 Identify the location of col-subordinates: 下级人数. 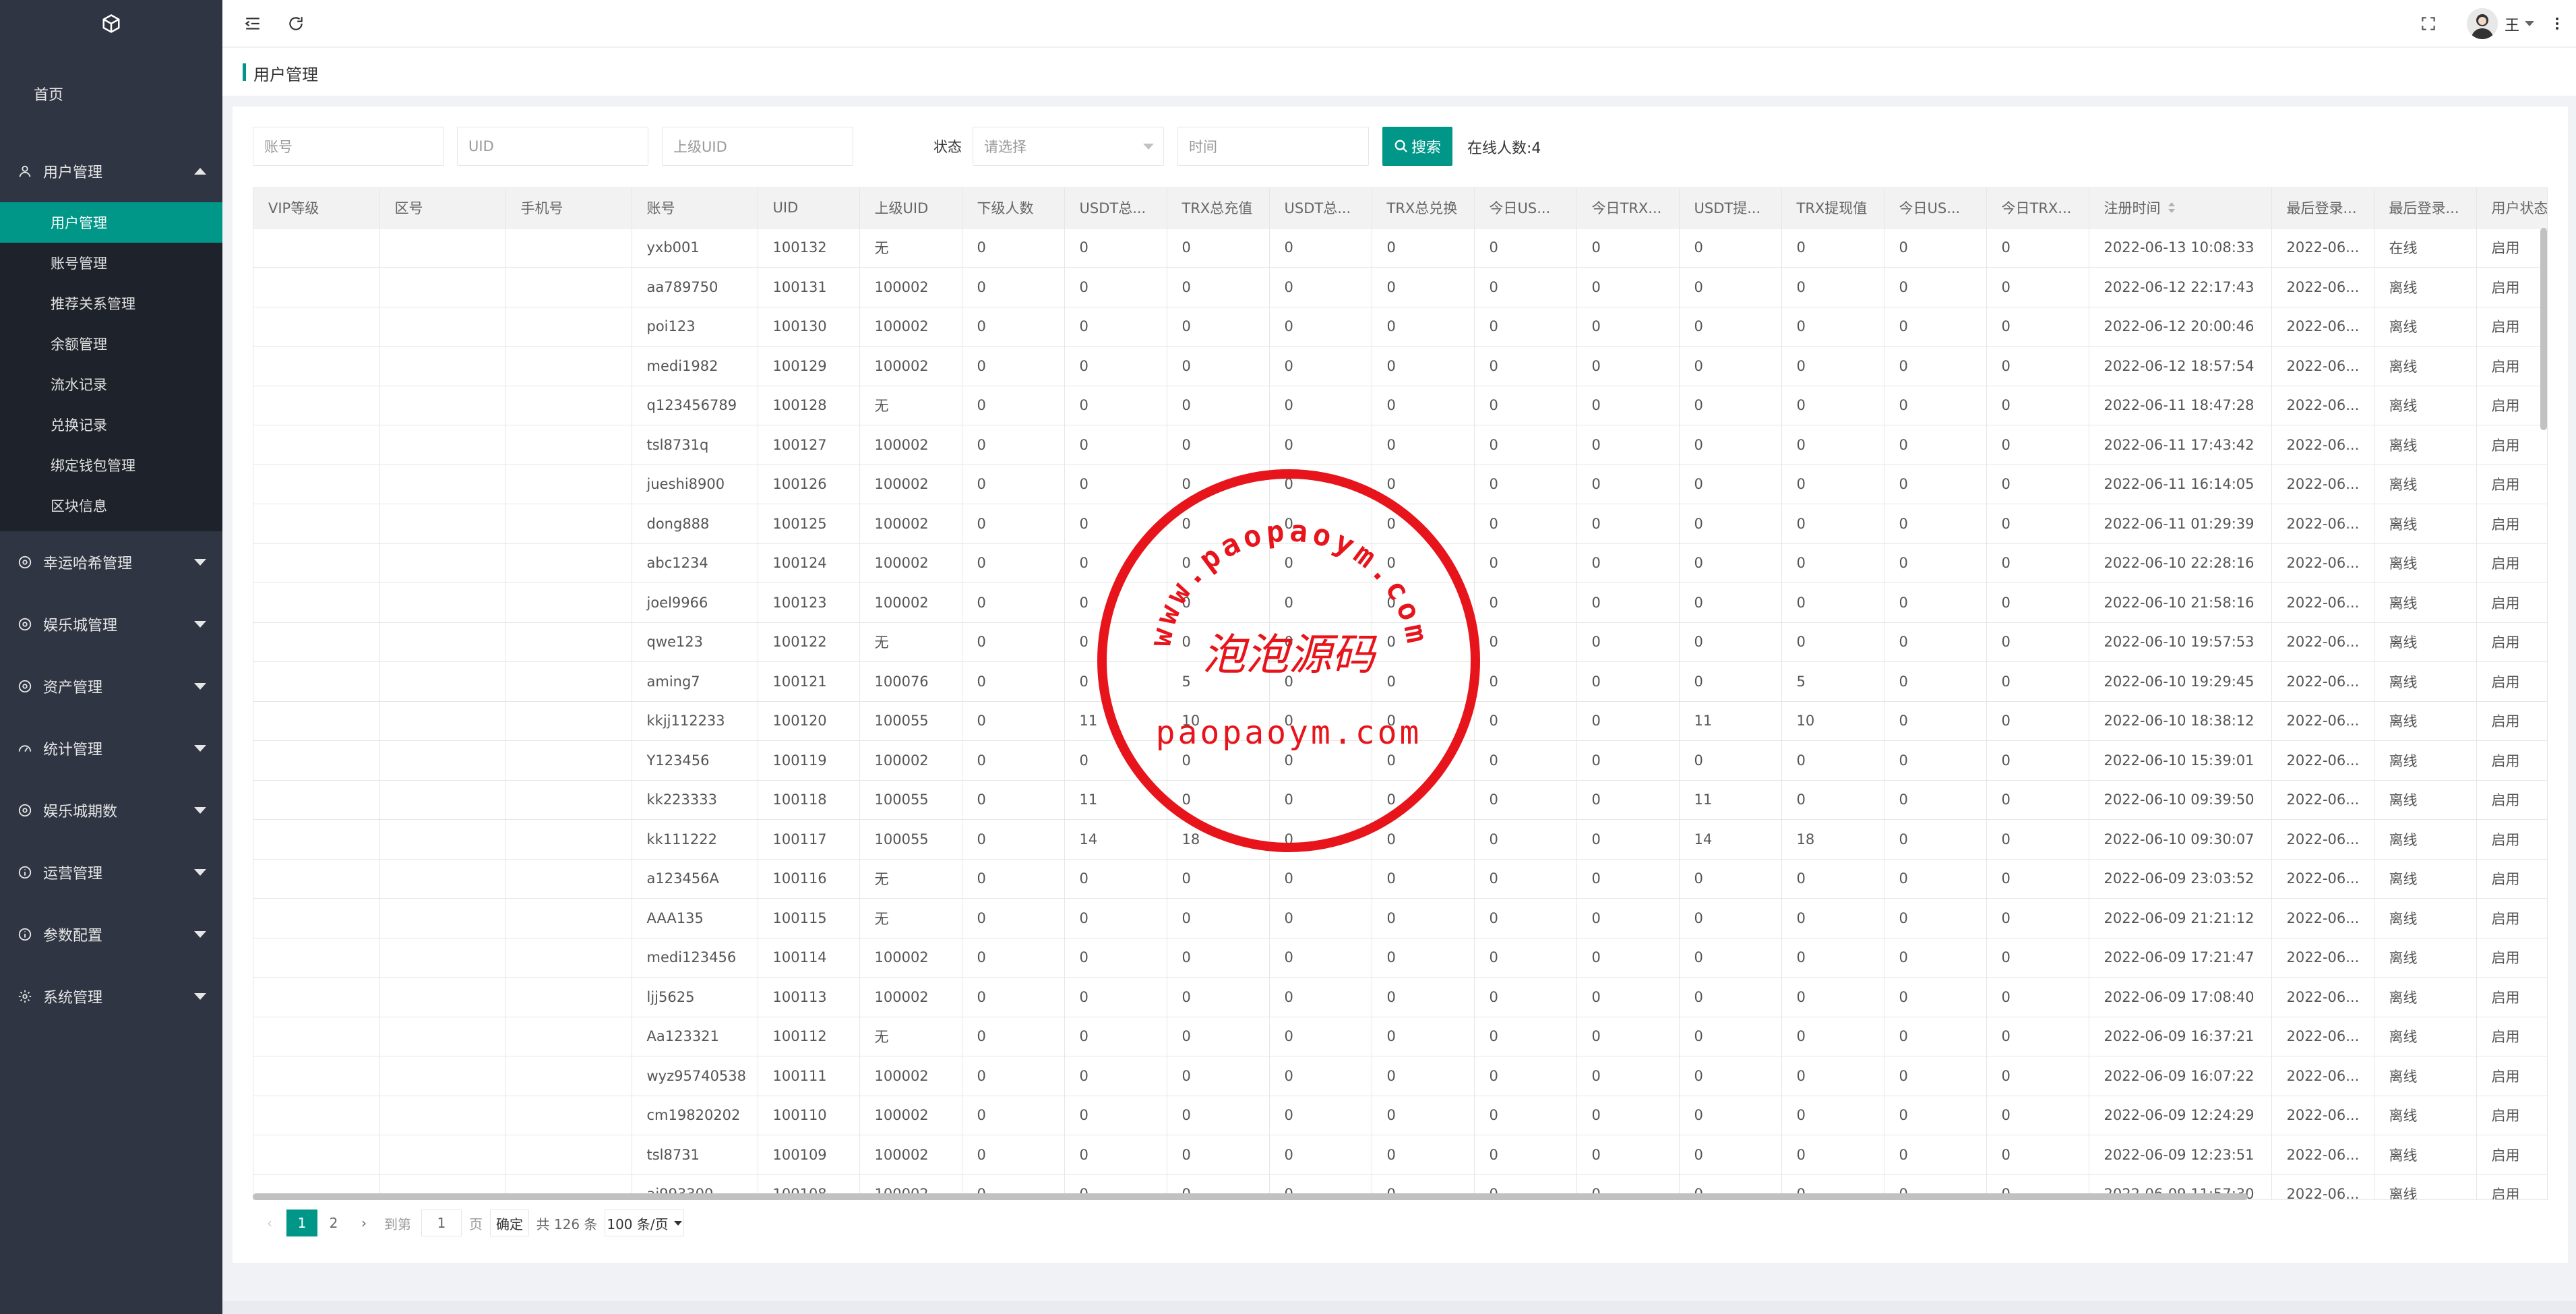
(1014, 209).